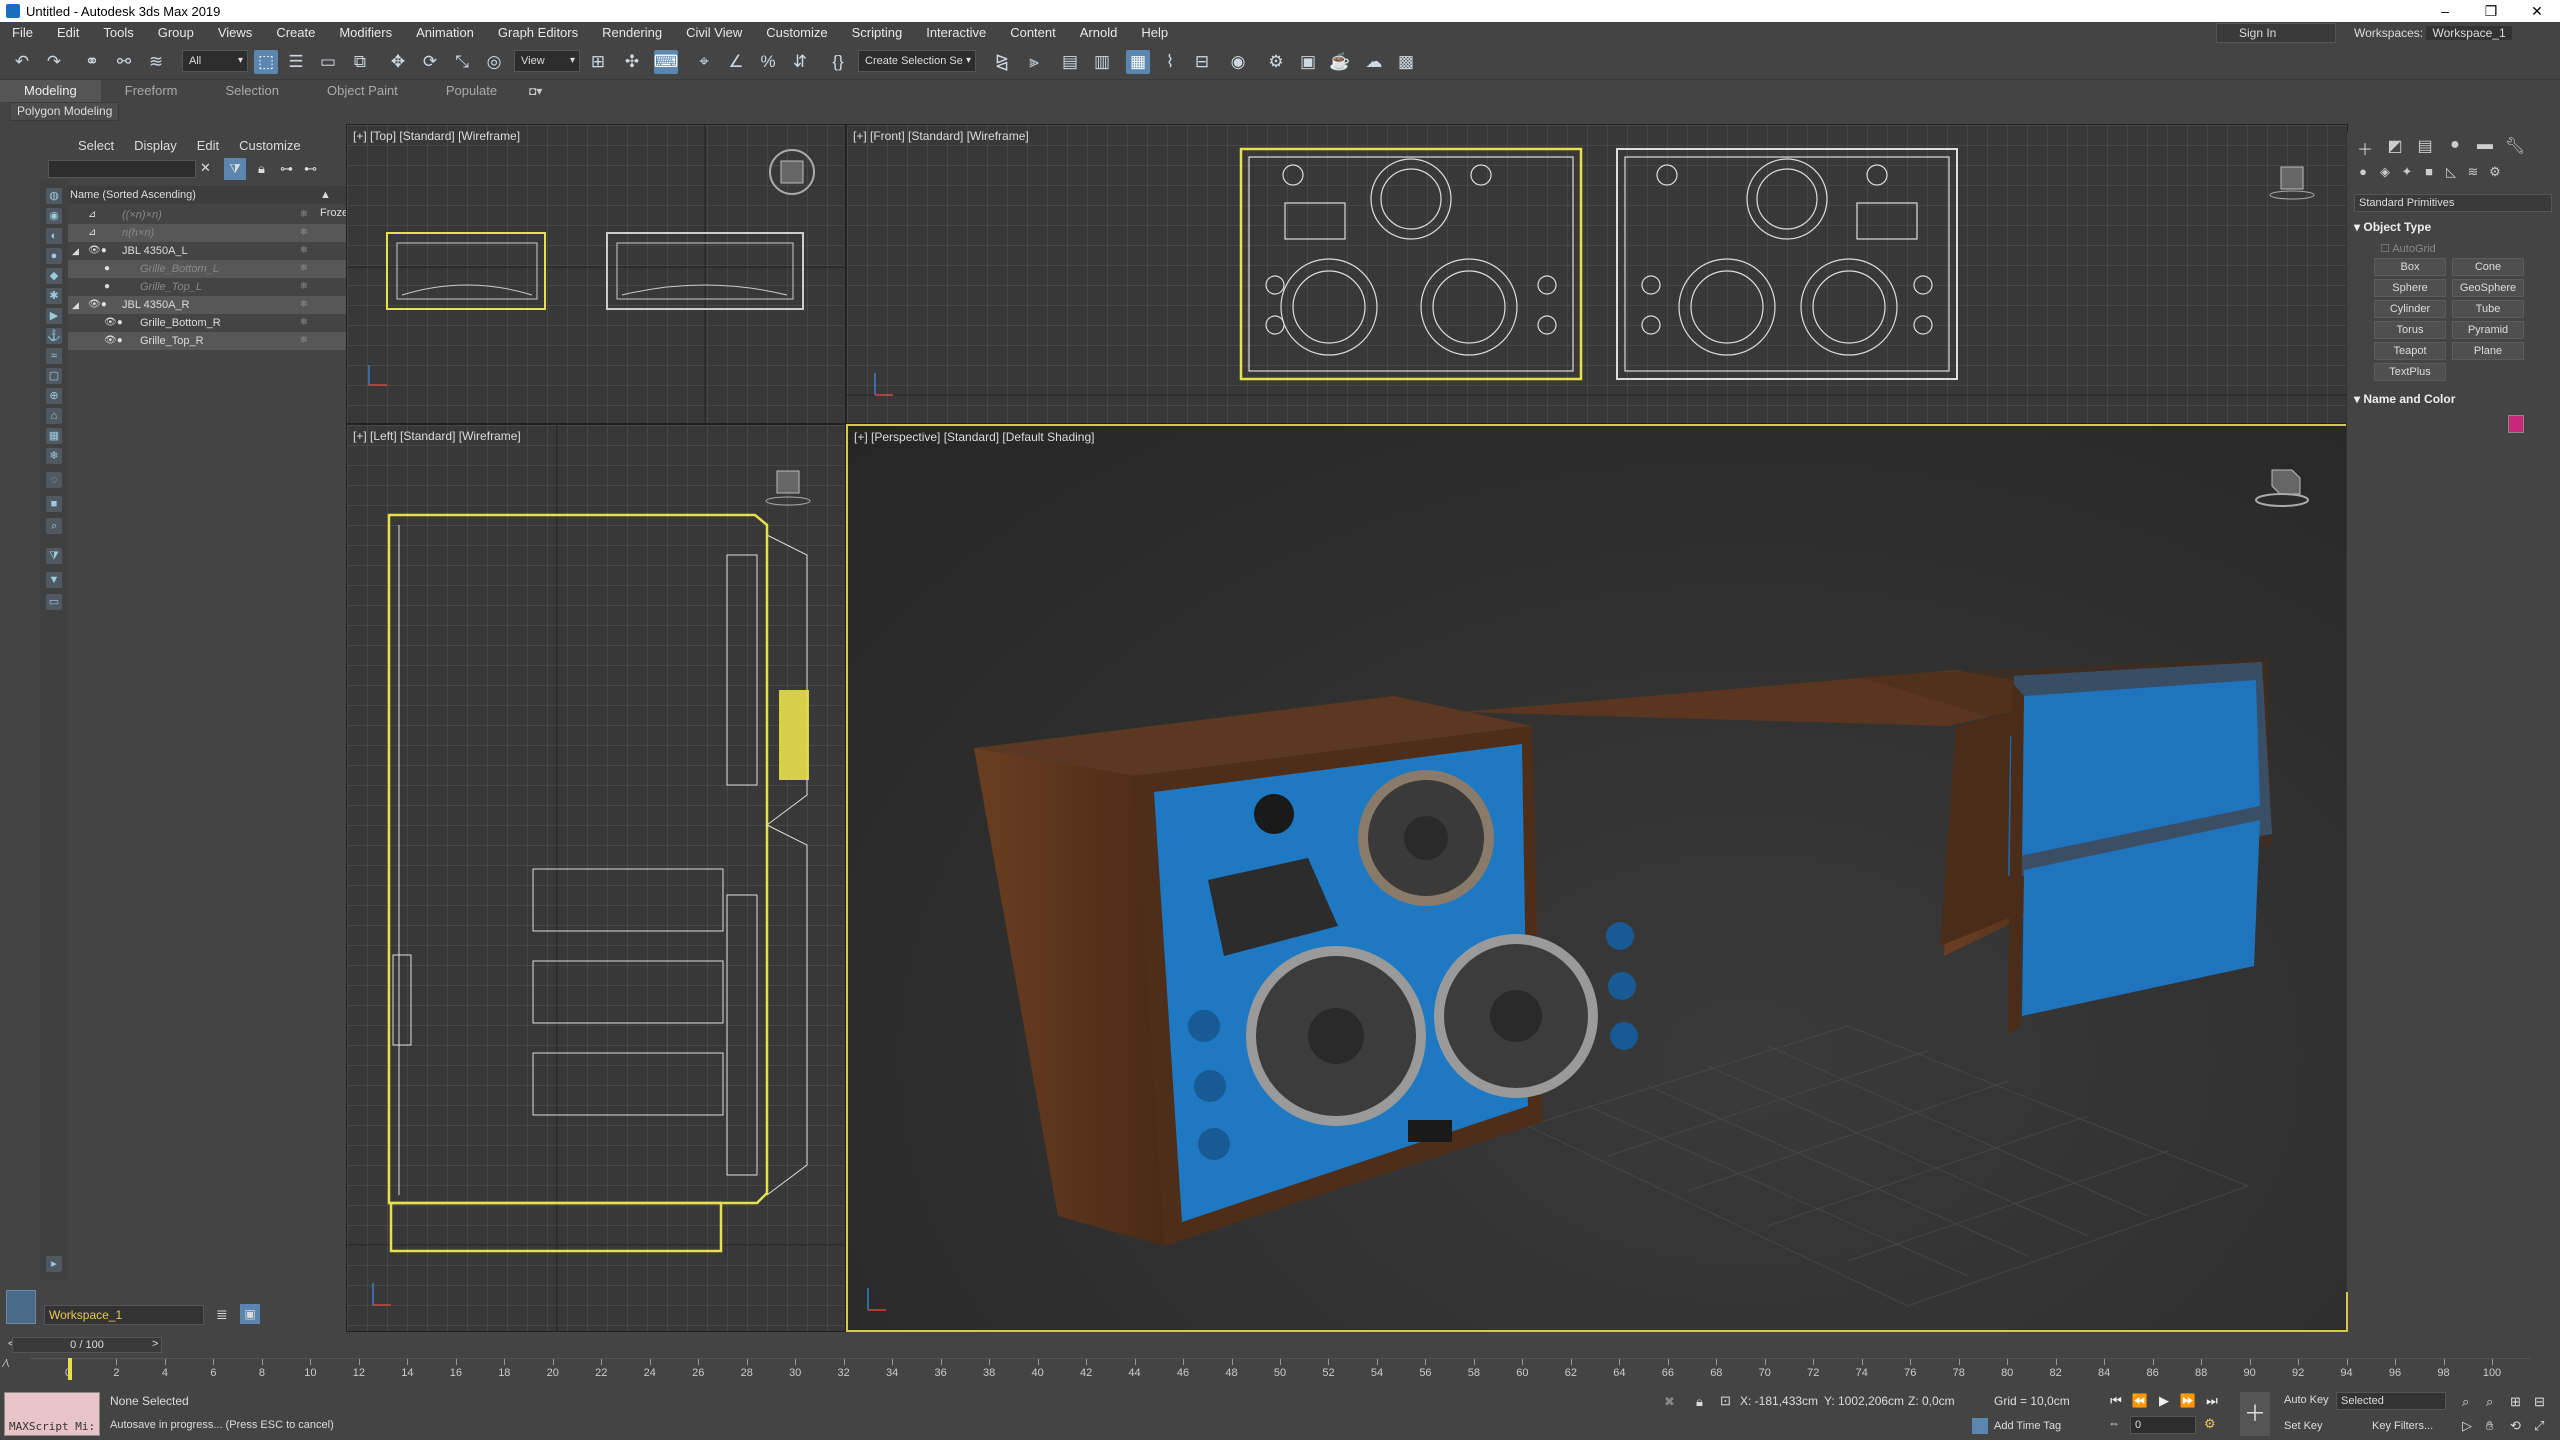  I want to click on create-tab-icon: ＋, so click(2365, 147).